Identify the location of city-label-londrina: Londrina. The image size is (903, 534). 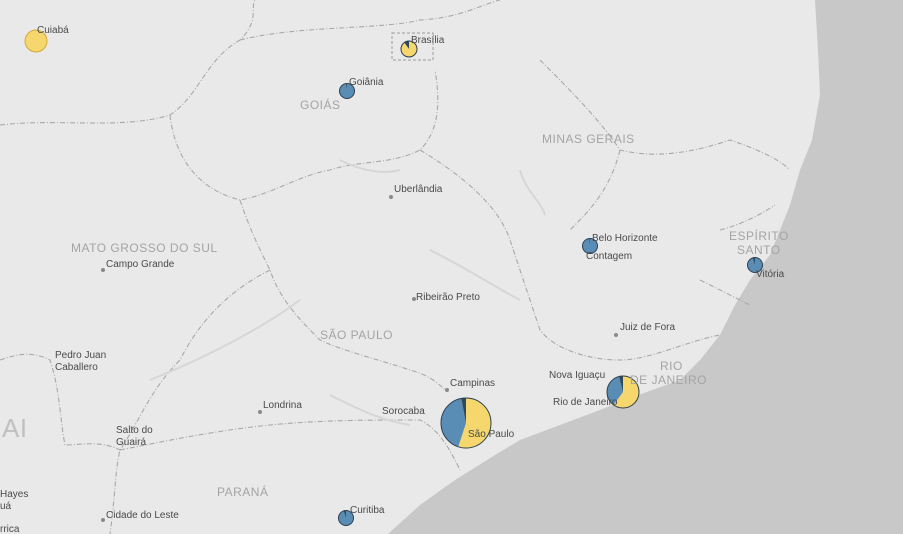
(282, 405).